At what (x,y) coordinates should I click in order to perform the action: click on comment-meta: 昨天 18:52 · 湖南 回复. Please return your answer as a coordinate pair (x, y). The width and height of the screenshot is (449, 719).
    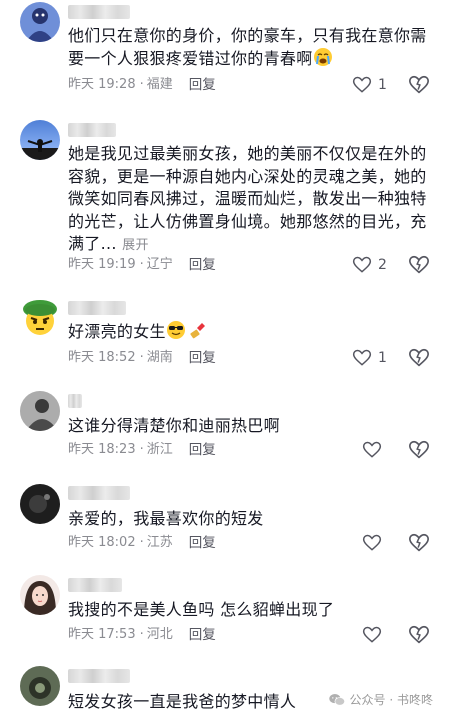
    Looking at the image, I should click on (142, 358).